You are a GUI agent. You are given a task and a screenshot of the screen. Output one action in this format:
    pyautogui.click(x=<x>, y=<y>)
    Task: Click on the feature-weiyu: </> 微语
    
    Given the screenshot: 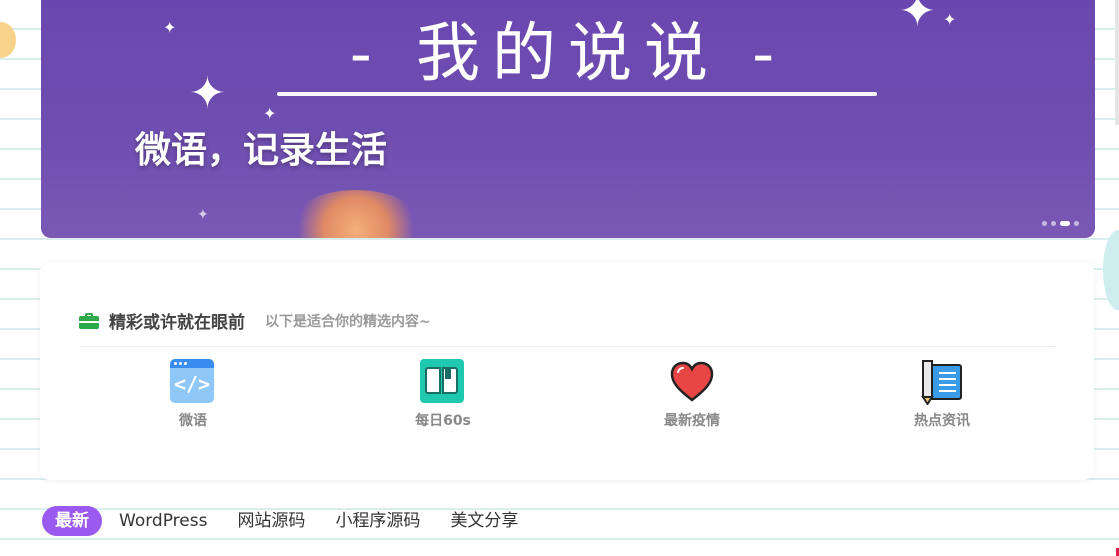 What is the action you would take?
    pyautogui.click(x=193, y=394)
    